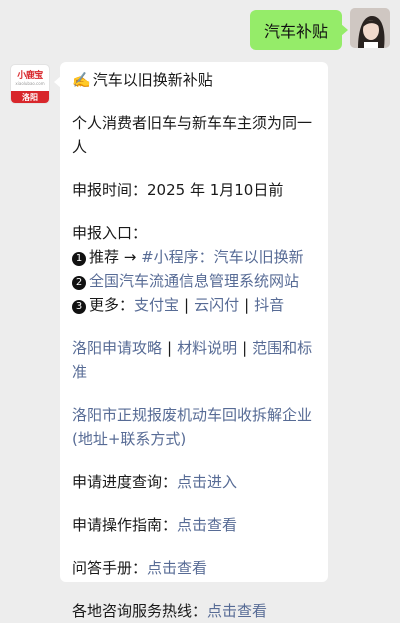 Image resolution: width=400 pixels, height=623 pixels. Describe the element at coordinates (207, 525) in the screenshot. I see `operation-guide-link: 点击查看` at that location.